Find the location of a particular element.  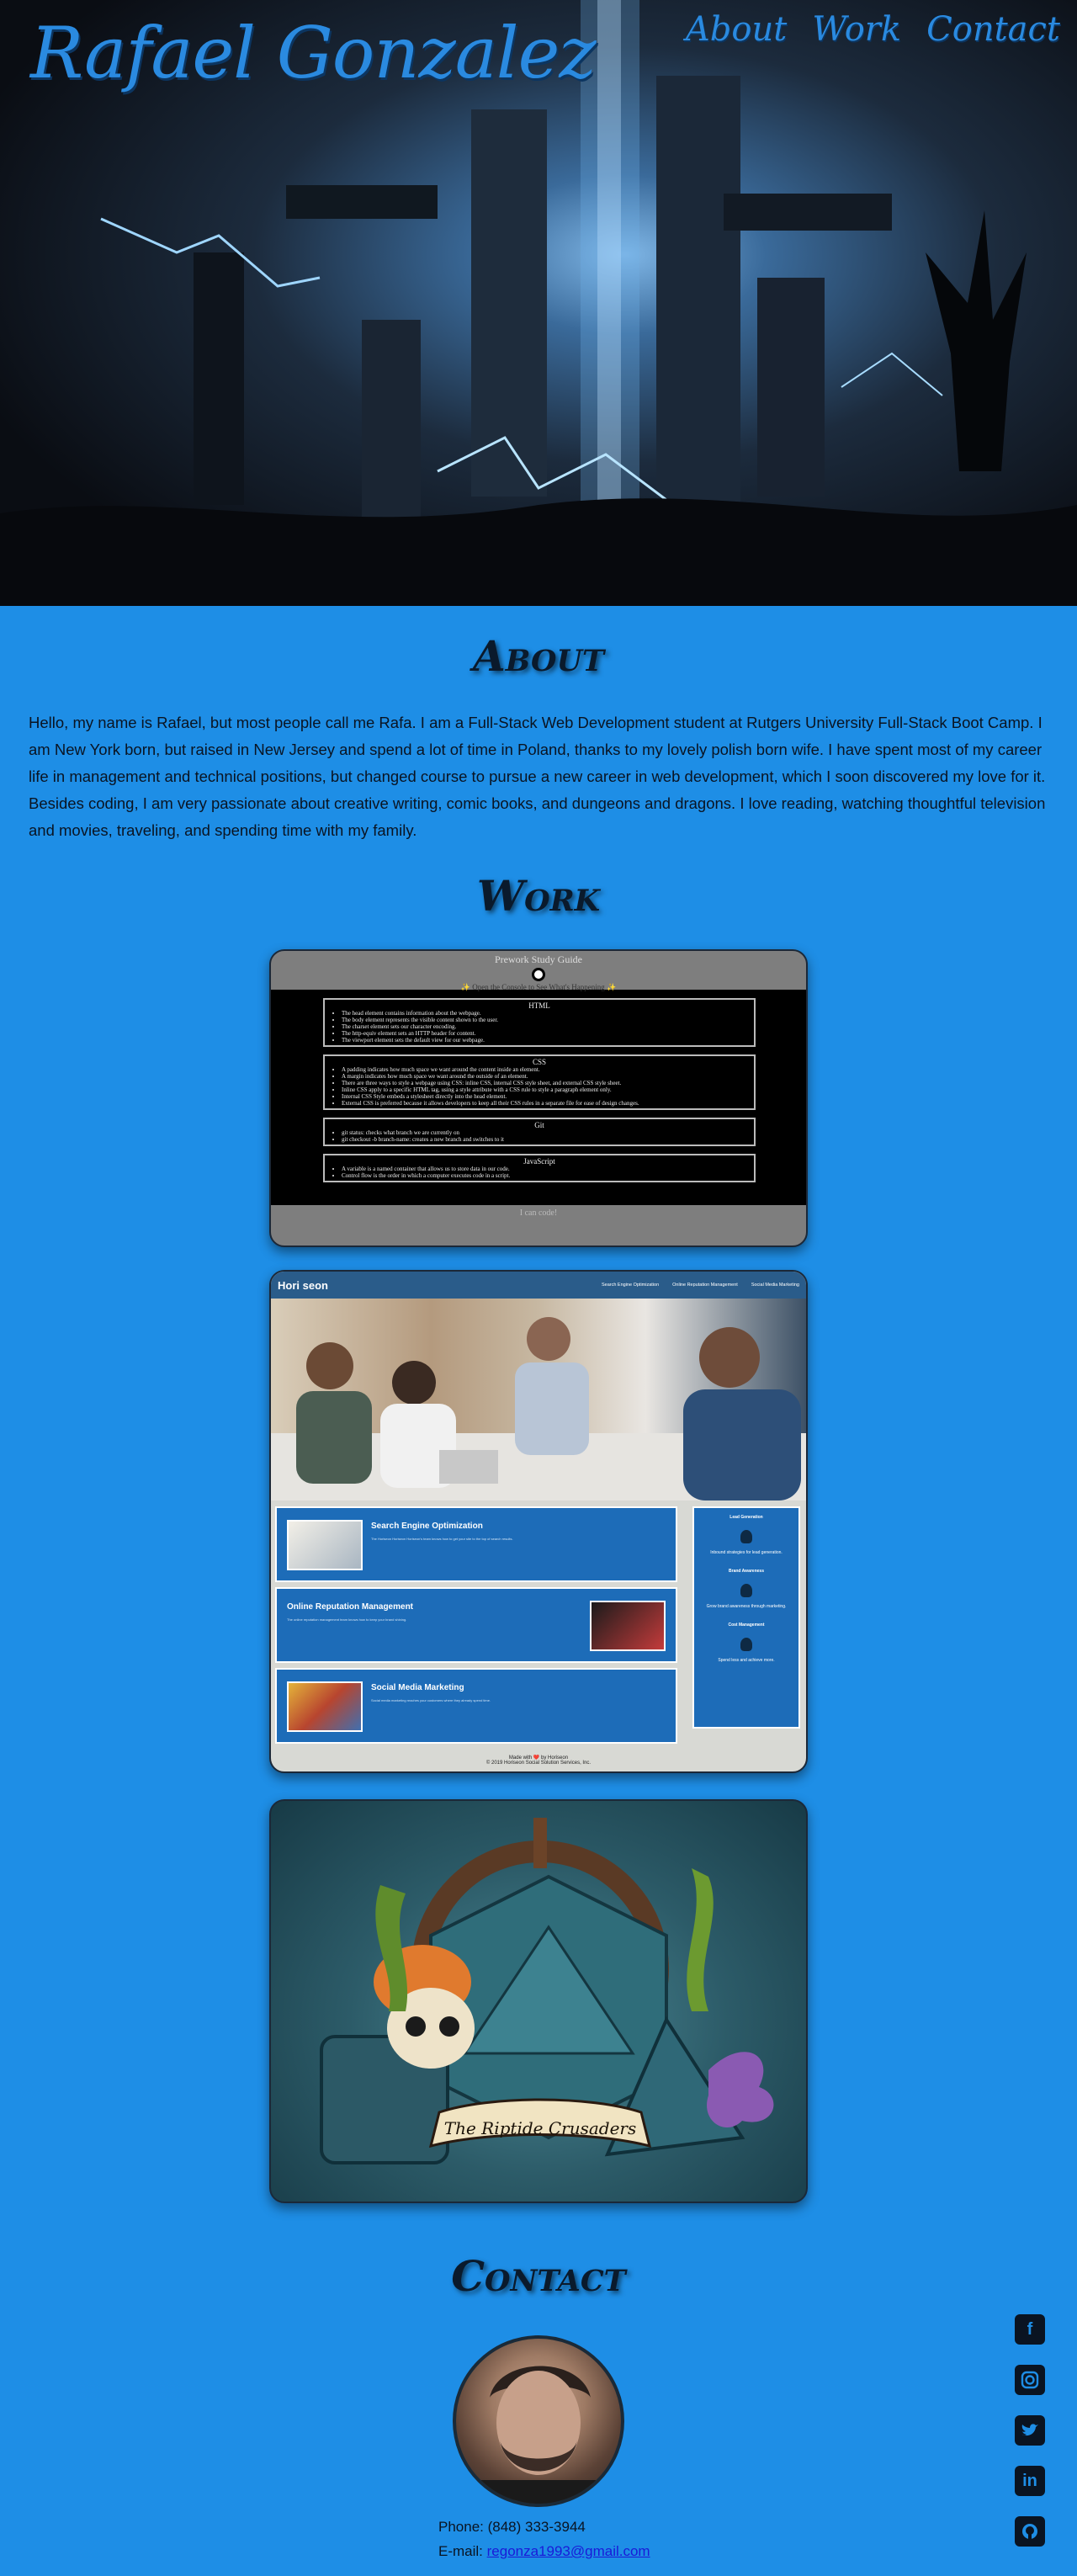

riptide-artwork: The Riptide Crusaders is located at coordinates (547, 1991).